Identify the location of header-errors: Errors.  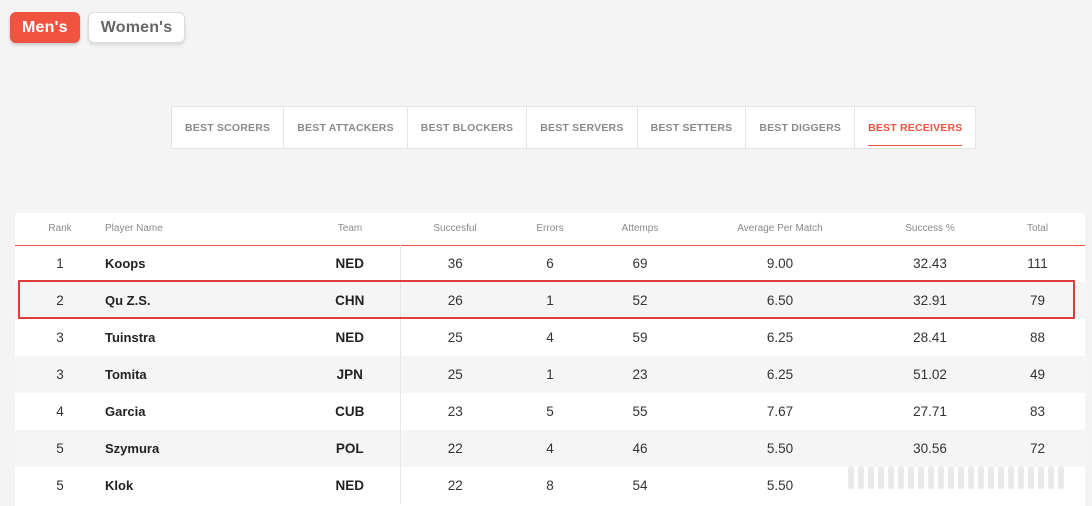
(550, 229).